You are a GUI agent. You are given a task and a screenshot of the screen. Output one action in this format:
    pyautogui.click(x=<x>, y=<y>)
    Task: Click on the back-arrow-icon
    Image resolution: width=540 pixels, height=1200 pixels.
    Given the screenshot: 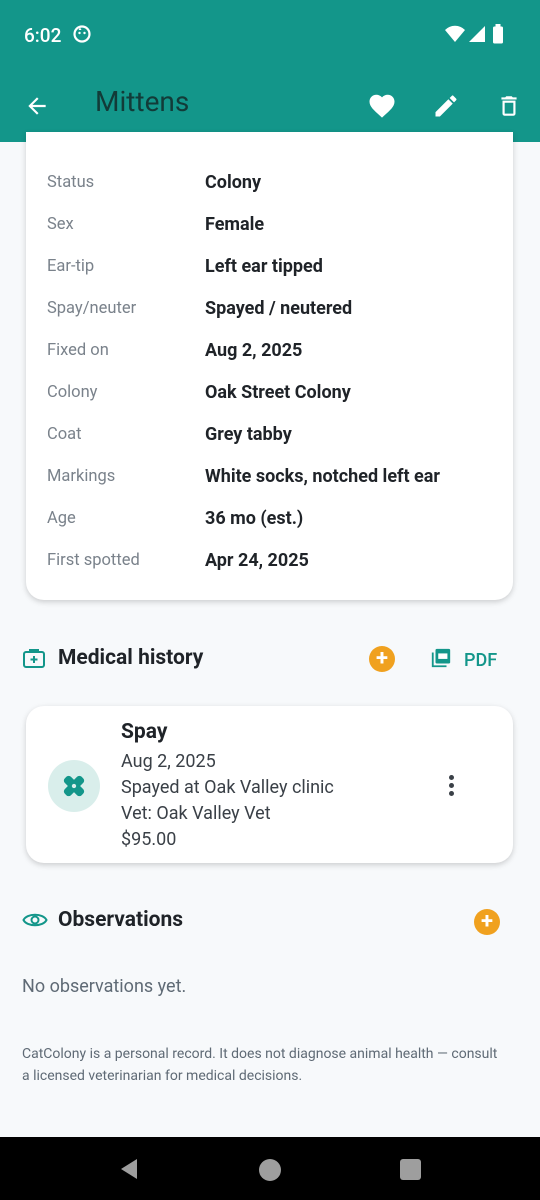 What is the action you would take?
    pyautogui.click(x=37, y=106)
    